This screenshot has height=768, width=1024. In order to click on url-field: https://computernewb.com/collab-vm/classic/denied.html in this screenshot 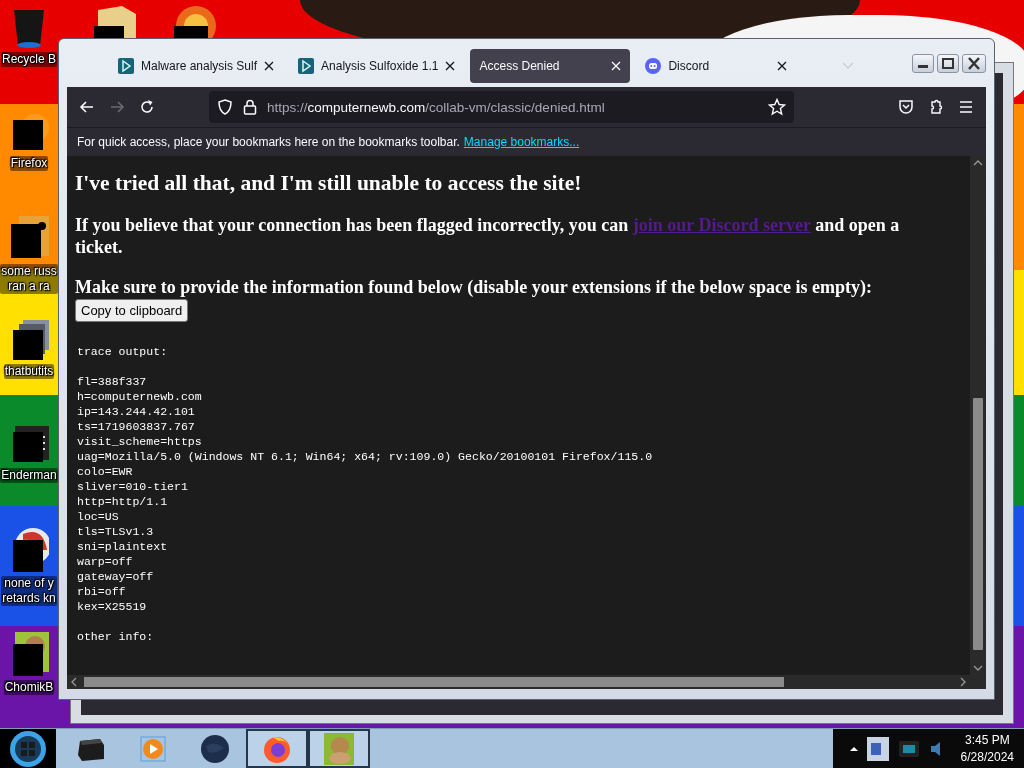, I will do `click(501, 107)`.